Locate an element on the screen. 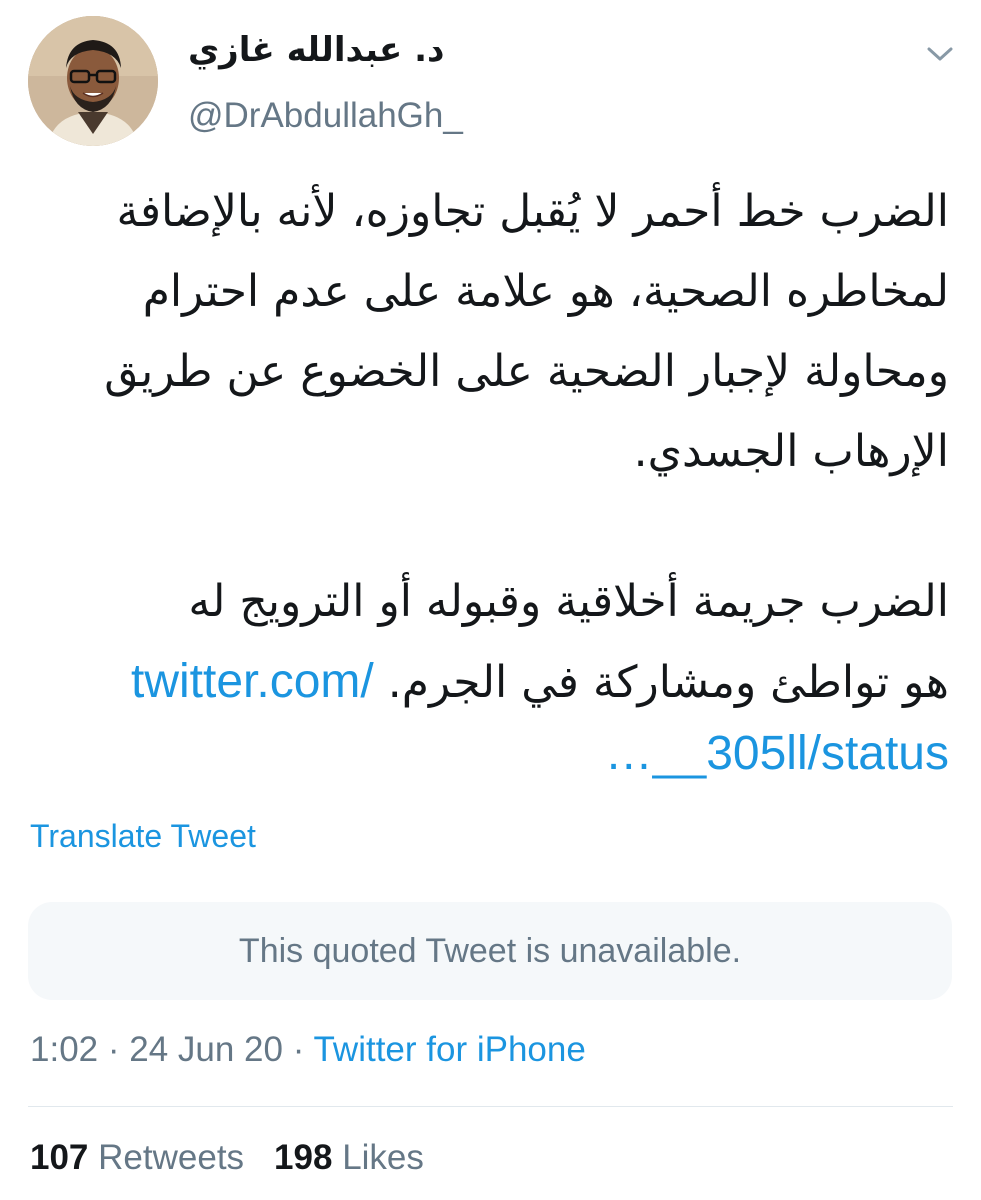  retweets-stat: 107 Retweets is located at coordinates (137, 1157).